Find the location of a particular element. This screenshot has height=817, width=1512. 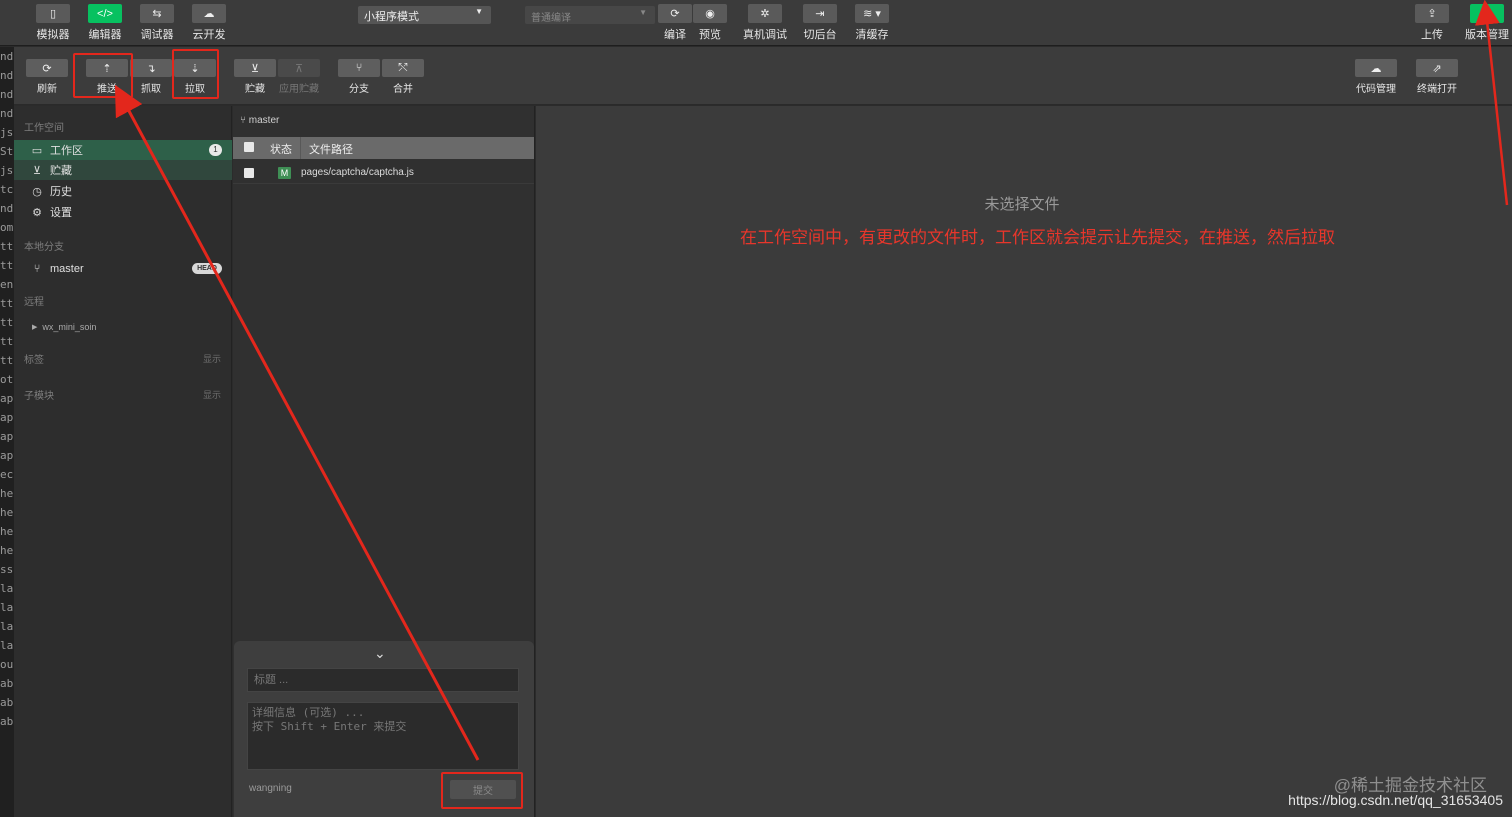

apply-stash-label: 应用贮藏 is located at coordinates (299, 89).